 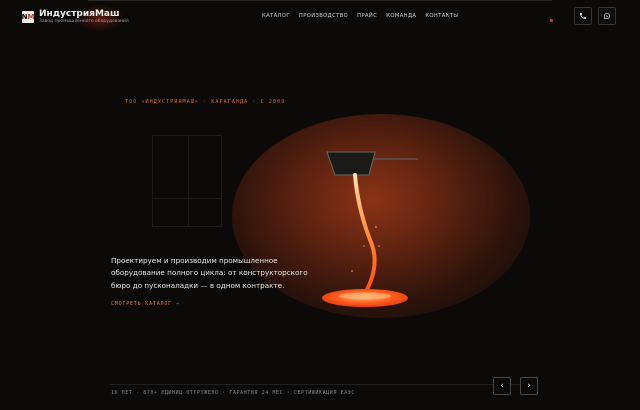 I want to click on molten-stream, so click(x=365, y=235).